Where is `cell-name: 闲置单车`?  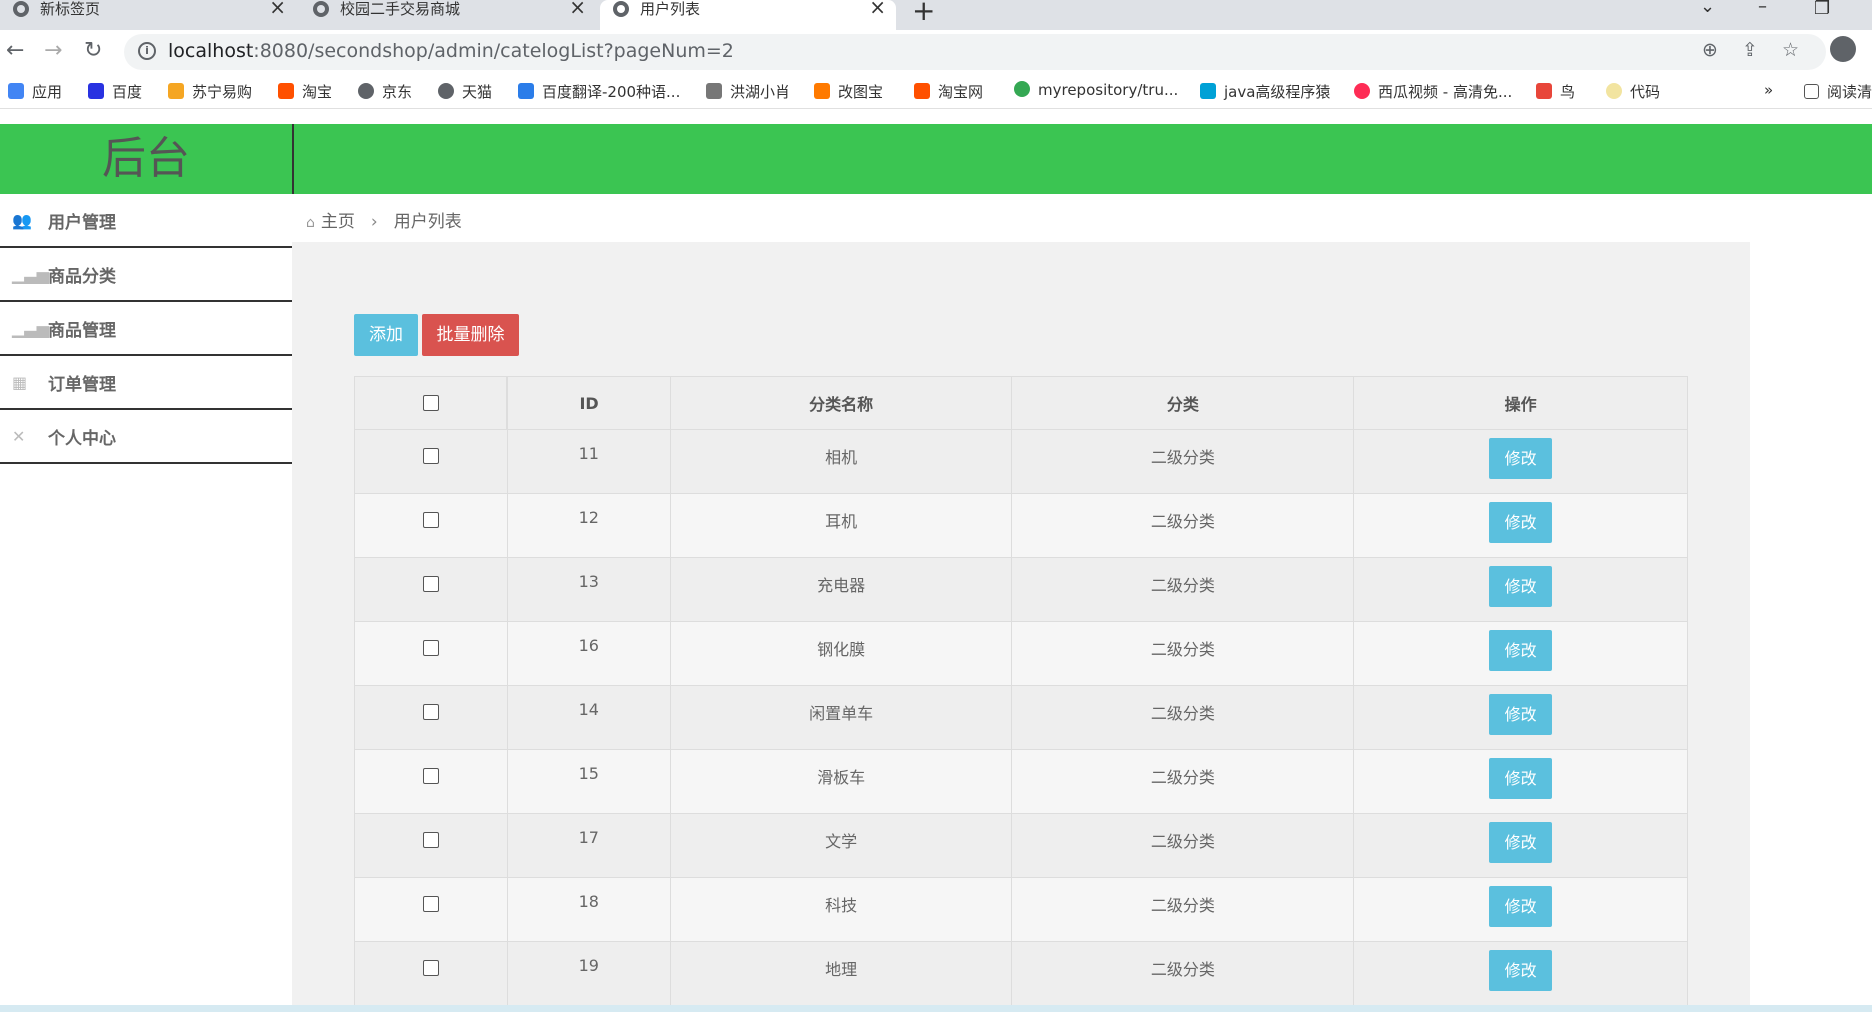 cell-name: 闲置单车 is located at coordinates (841, 717).